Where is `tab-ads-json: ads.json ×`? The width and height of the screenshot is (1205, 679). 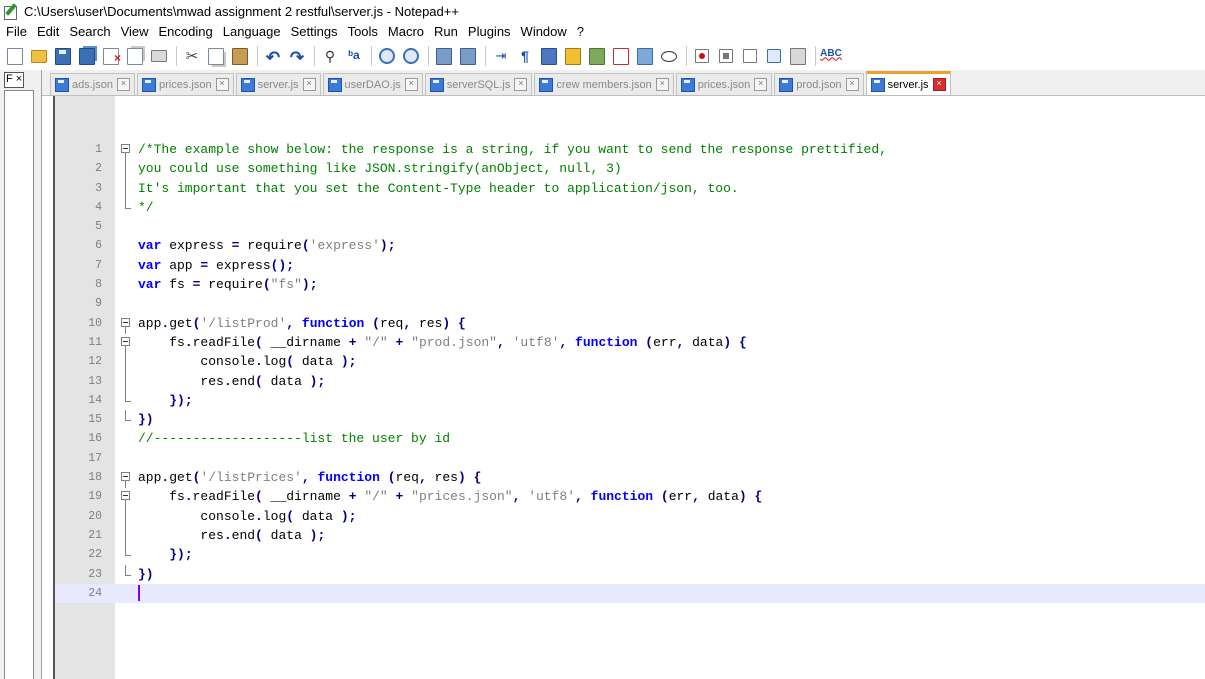
tab-ads-json: ads.json × is located at coordinates (92, 84).